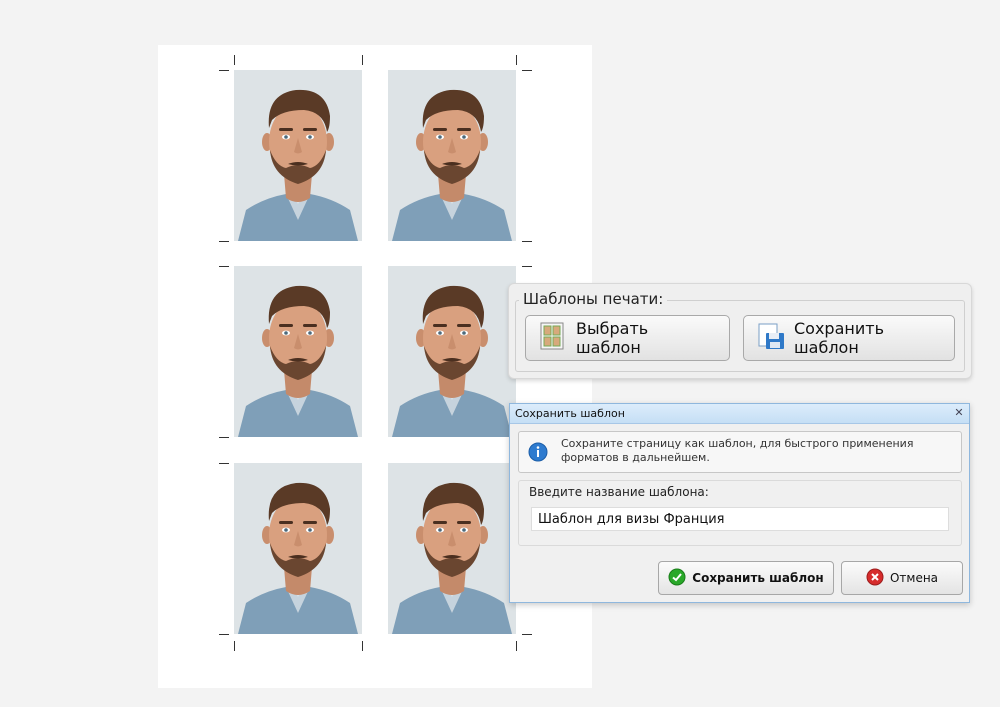 Image resolution: width=1000 pixels, height=707 pixels. Describe the element at coordinates (677, 578) in the screenshot. I see `check-icon` at that location.